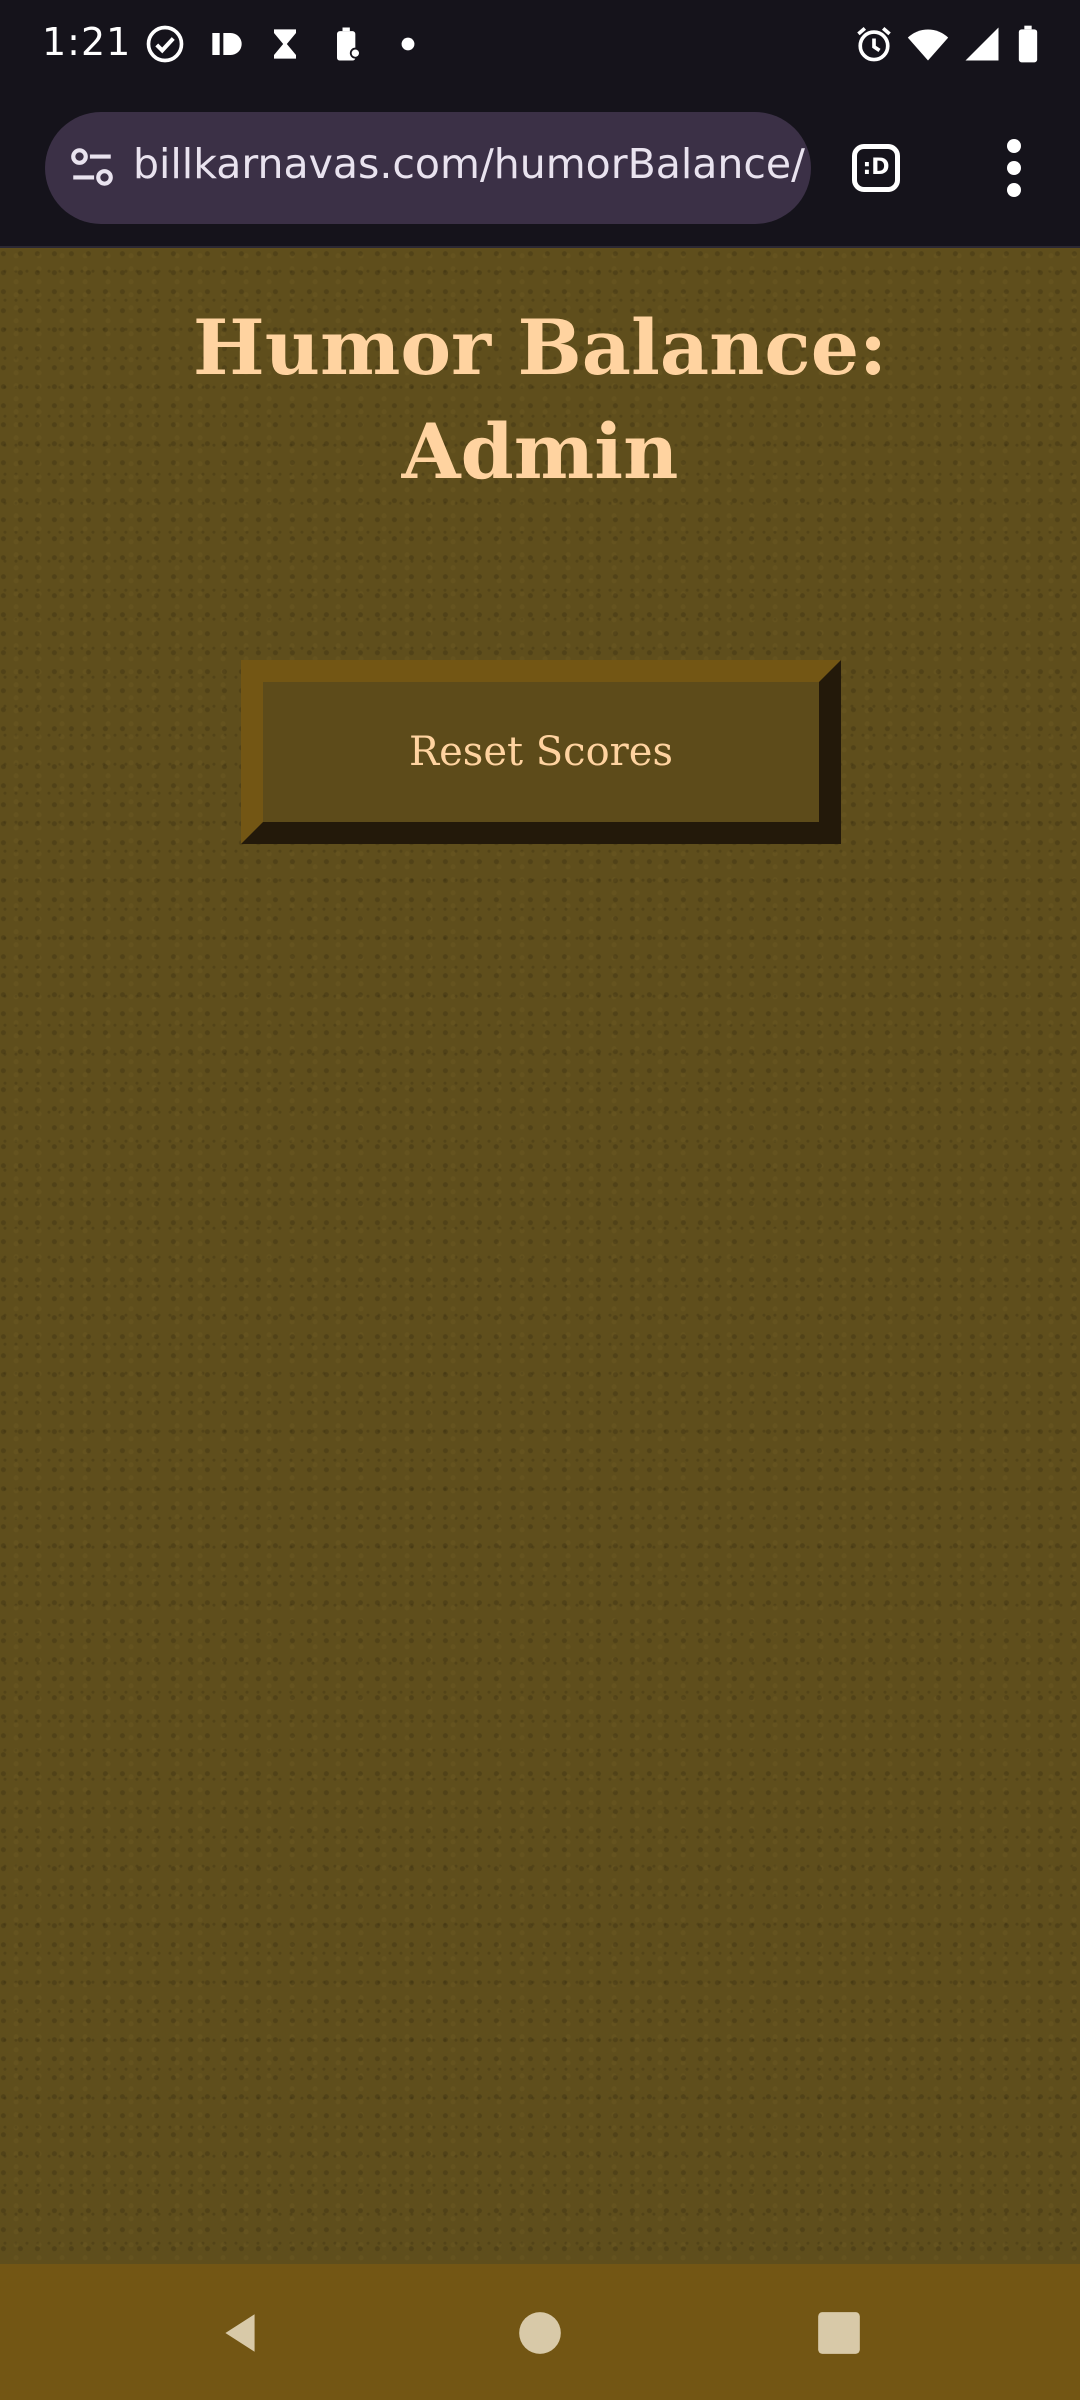 The image size is (1080, 2400). Describe the element at coordinates (928, 44) in the screenshot. I see `wifi-icon` at that location.